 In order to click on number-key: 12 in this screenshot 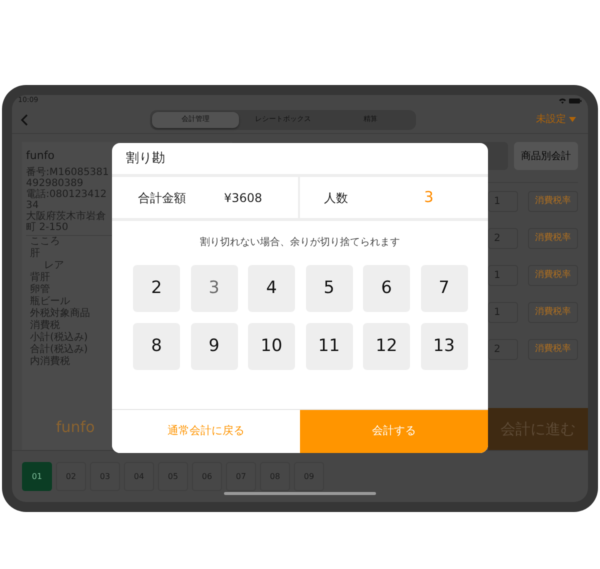, I will do `click(386, 346)`.